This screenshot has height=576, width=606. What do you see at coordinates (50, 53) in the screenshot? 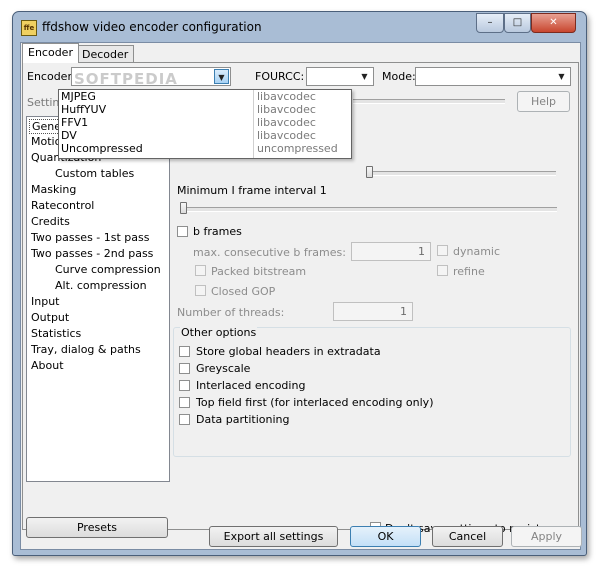
I see `tab-encoder: Encoder` at bounding box center [50, 53].